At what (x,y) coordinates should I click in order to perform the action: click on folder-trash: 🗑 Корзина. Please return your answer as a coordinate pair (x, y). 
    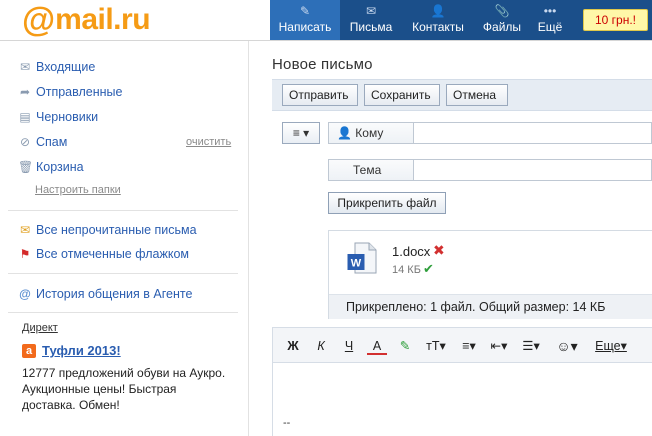
    Looking at the image, I should click on (51, 167).